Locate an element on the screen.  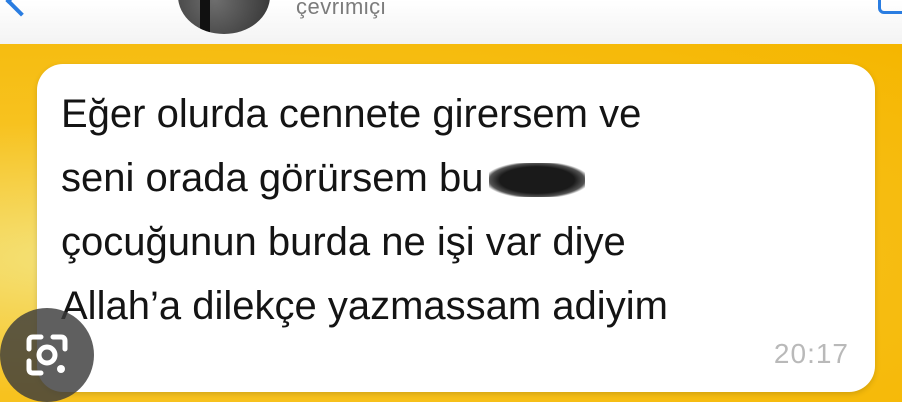
contact-status: çevrimiçi is located at coordinates (341, 9).